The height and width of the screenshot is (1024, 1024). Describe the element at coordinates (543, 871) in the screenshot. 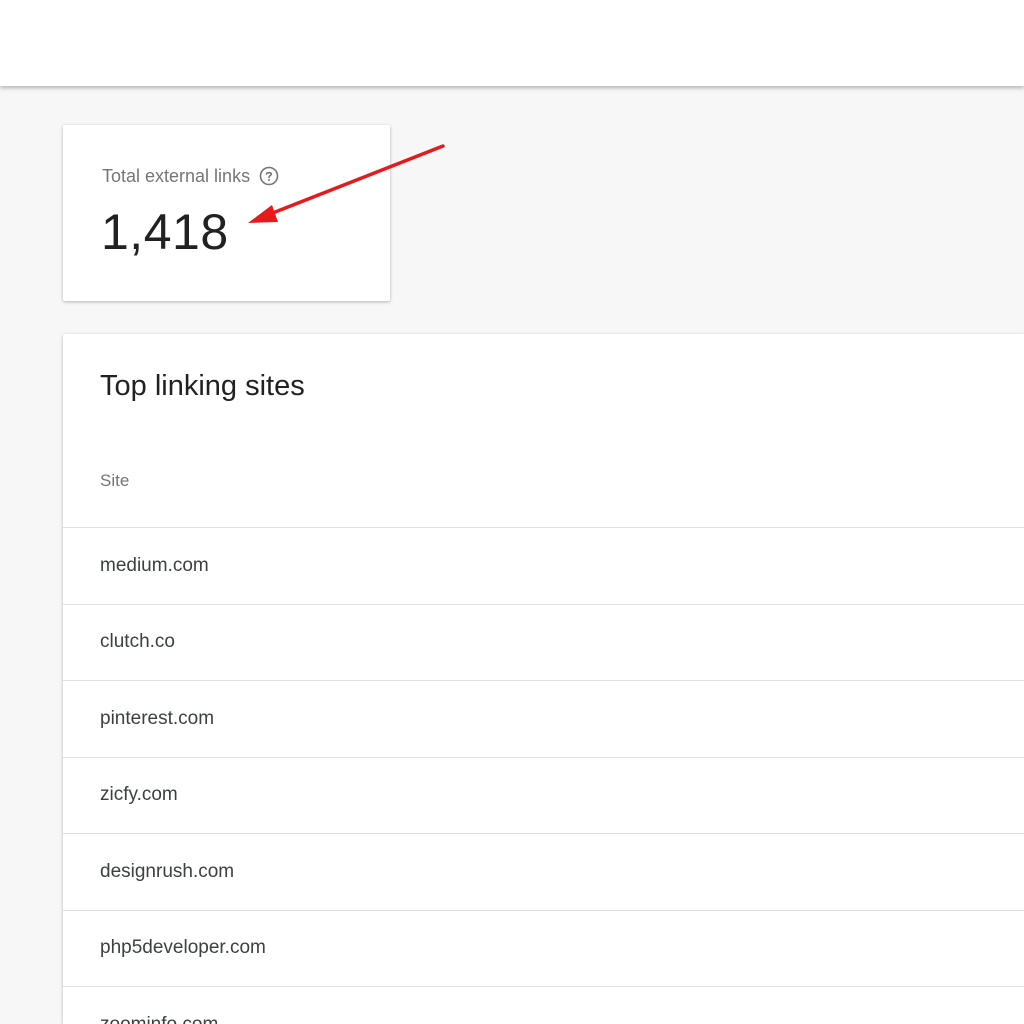

I see `table-row: designrush.com` at that location.